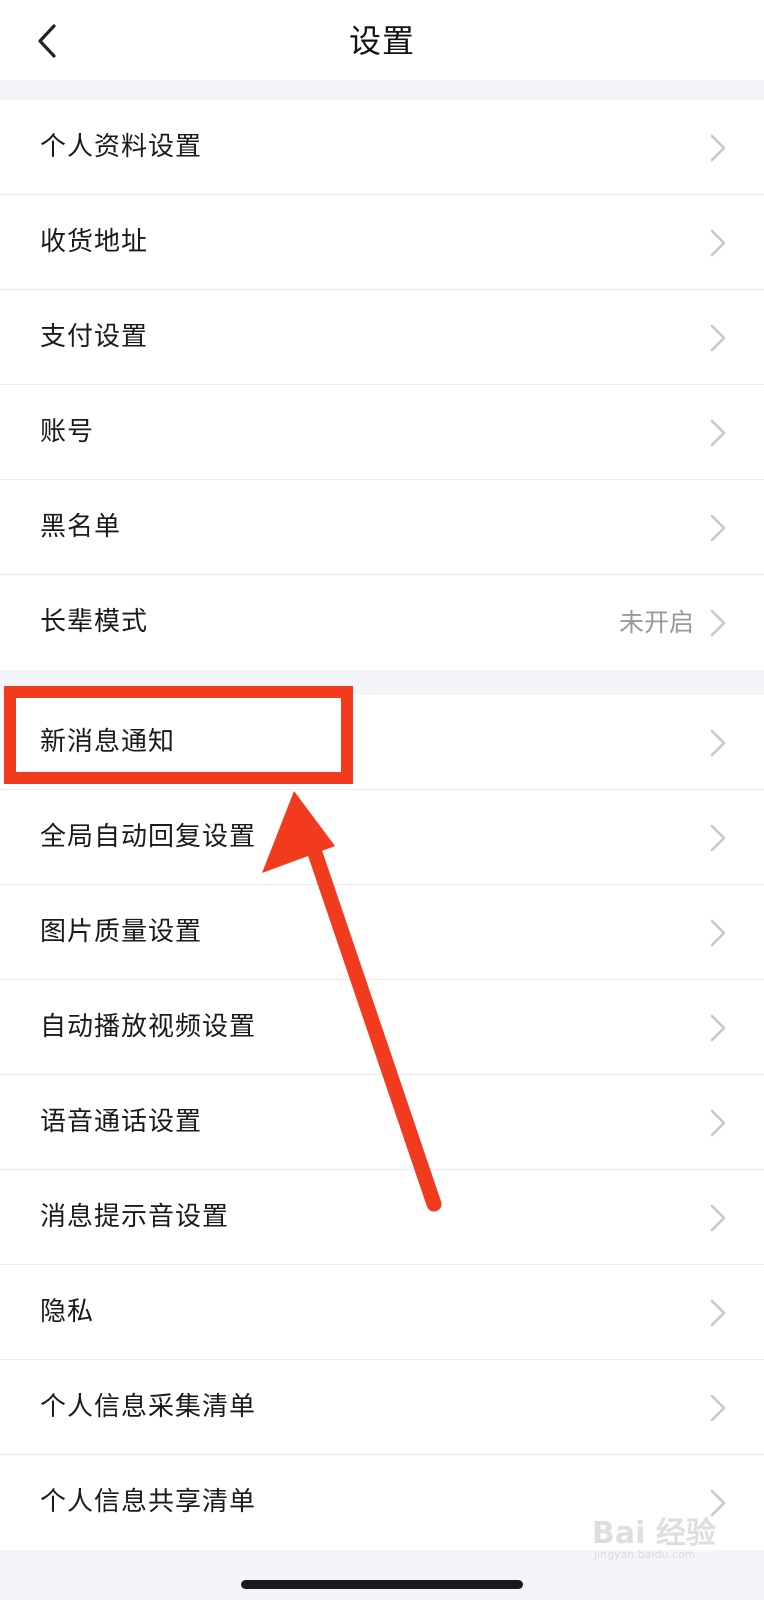 The image size is (764, 1600). Describe the element at coordinates (94, 242) in the screenshot. I see `row-label: 收货地址` at that location.